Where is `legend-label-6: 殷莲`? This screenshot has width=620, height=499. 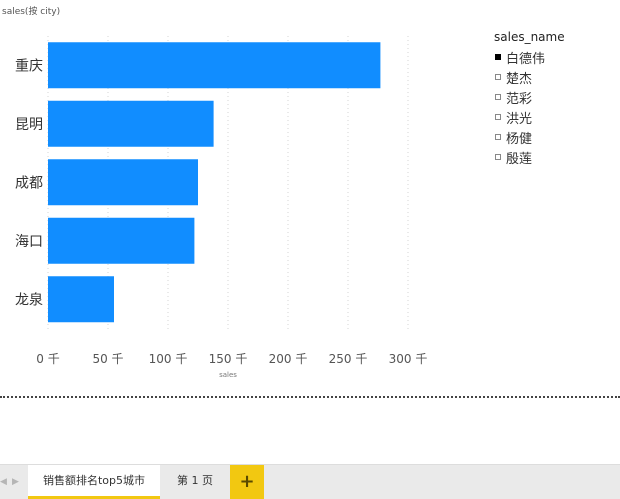 legend-label-6: 殷莲 is located at coordinates (519, 159).